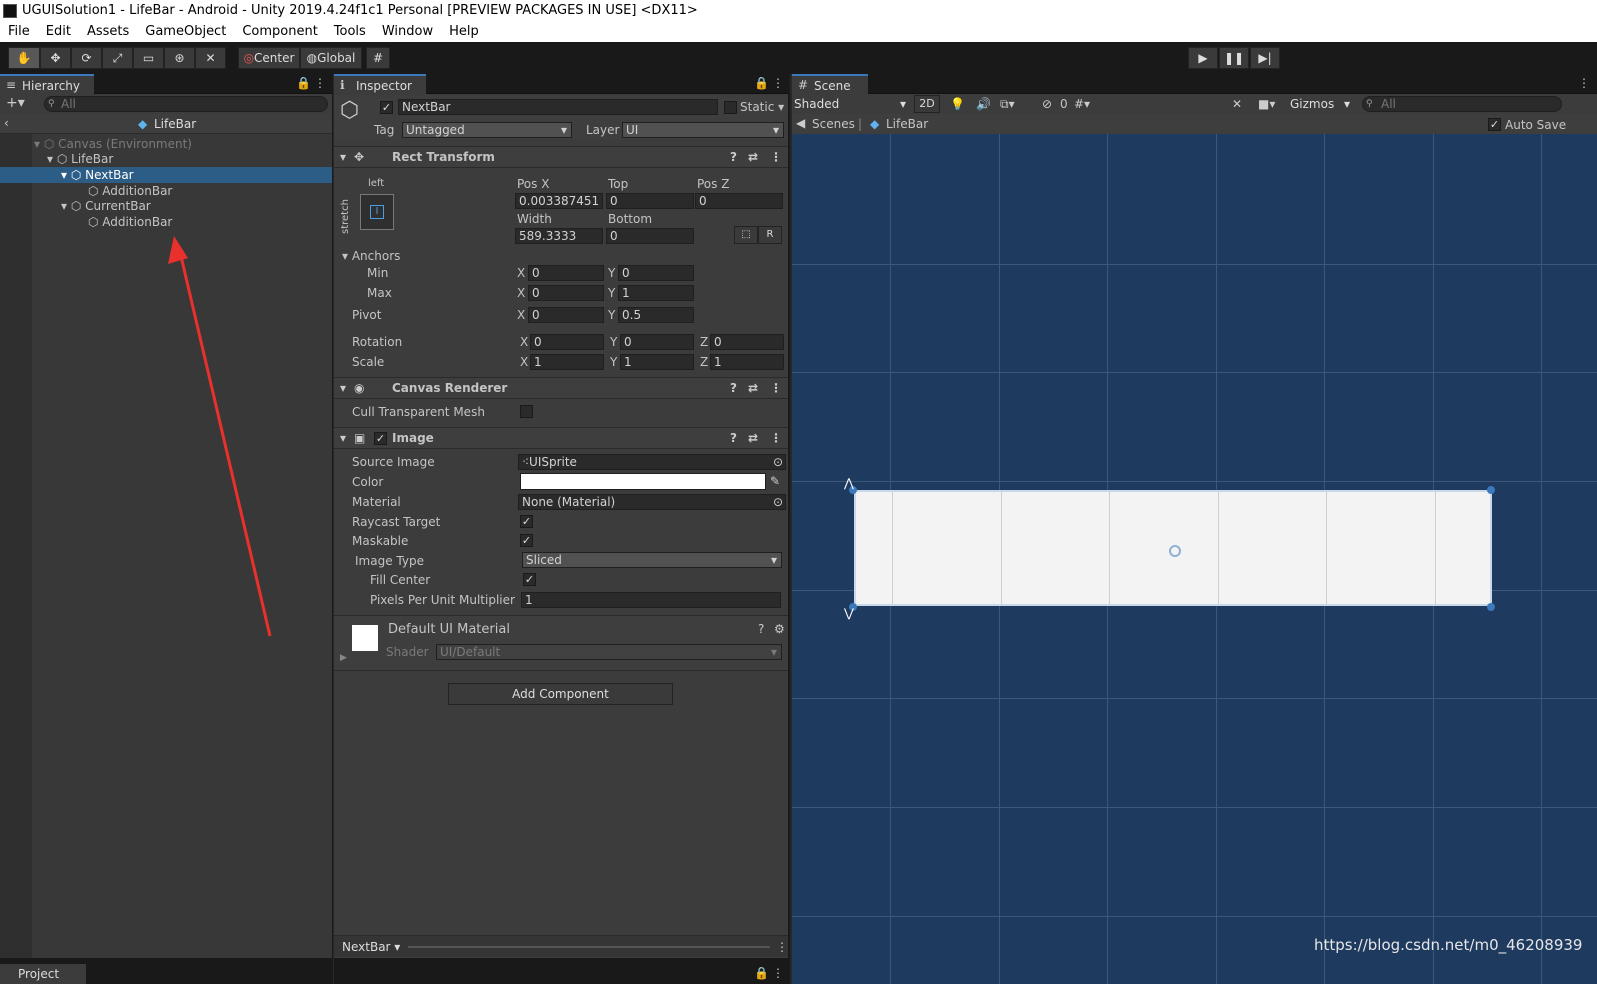 This screenshot has width=1597, height=984. What do you see at coordinates (747, 342) in the screenshot?
I see `rotation-z-field: 0` at bounding box center [747, 342].